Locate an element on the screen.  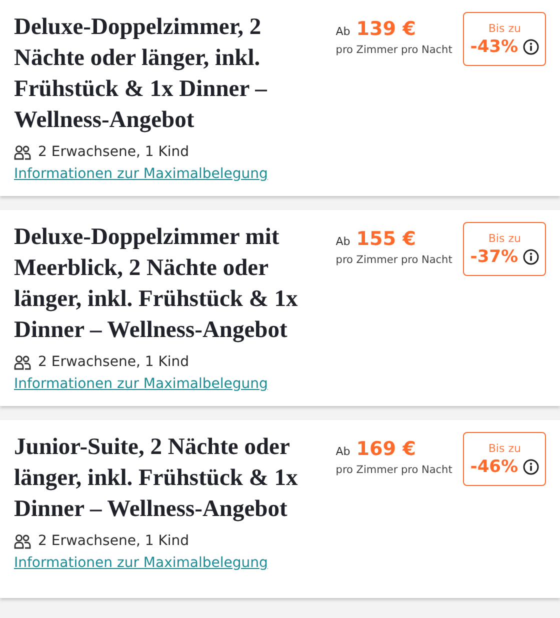
price: 169 € is located at coordinates (386, 449).